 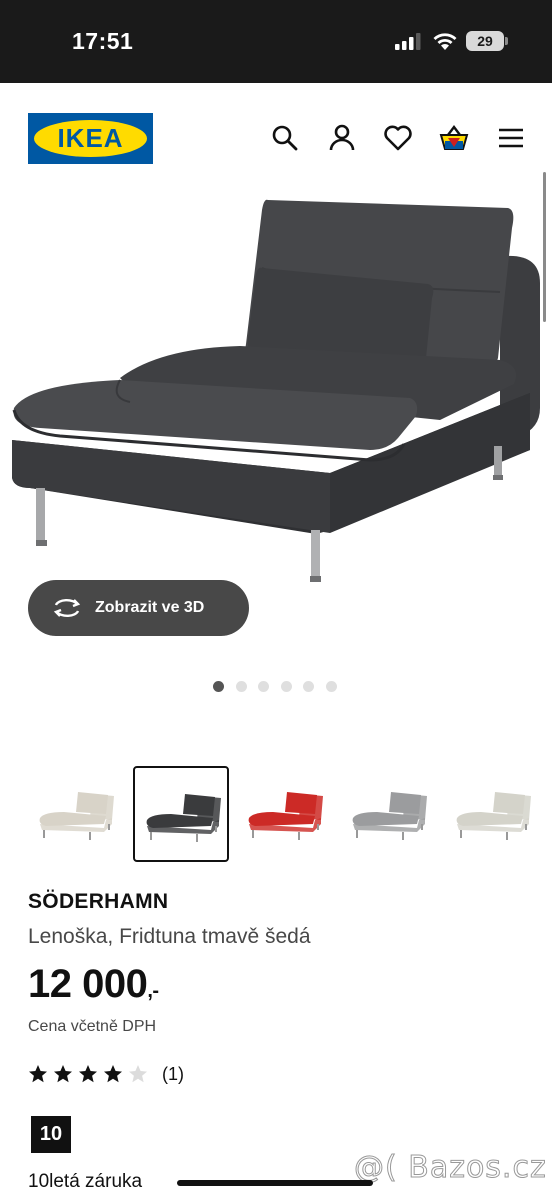 What do you see at coordinates (153, 991) in the screenshot?
I see `price-suffix: ,-` at bounding box center [153, 991].